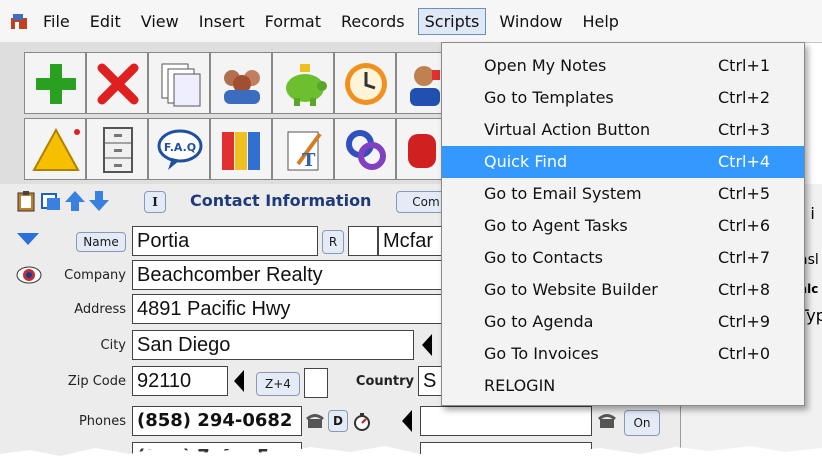 The image size is (822, 475). I want to click on people-icon, so click(242, 87).